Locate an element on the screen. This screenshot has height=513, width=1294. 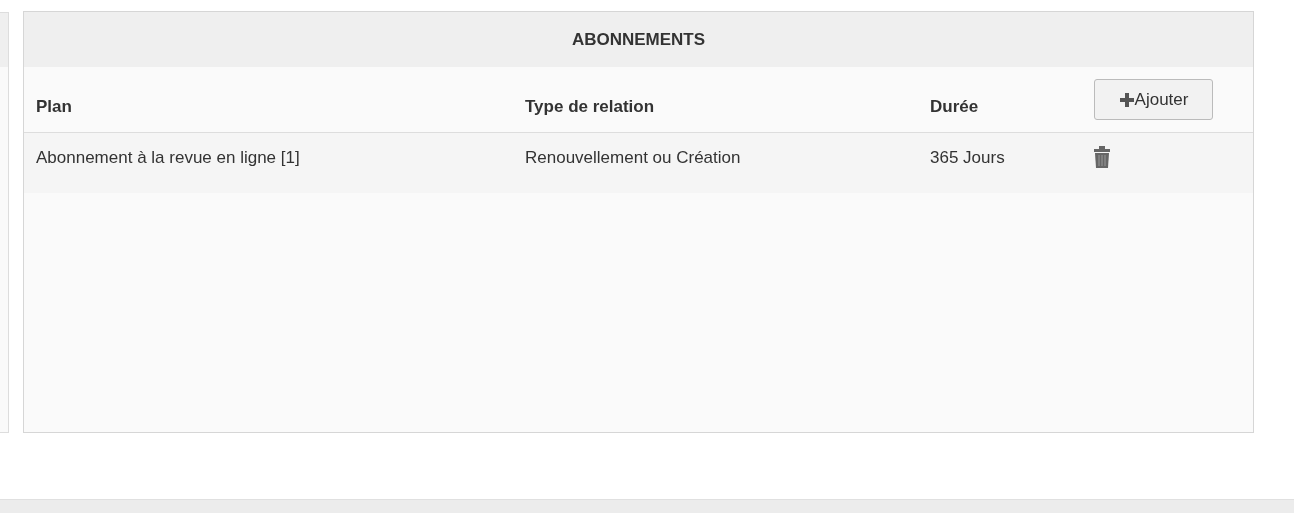
trash-icon is located at coordinates (1102, 157).